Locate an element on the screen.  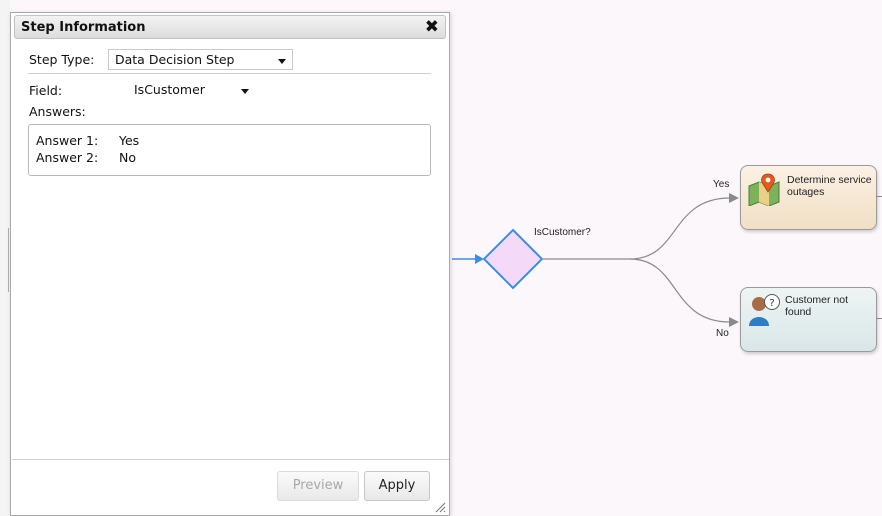
node-customer-not-found: ? Customer not found is located at coordinates (811, 319).